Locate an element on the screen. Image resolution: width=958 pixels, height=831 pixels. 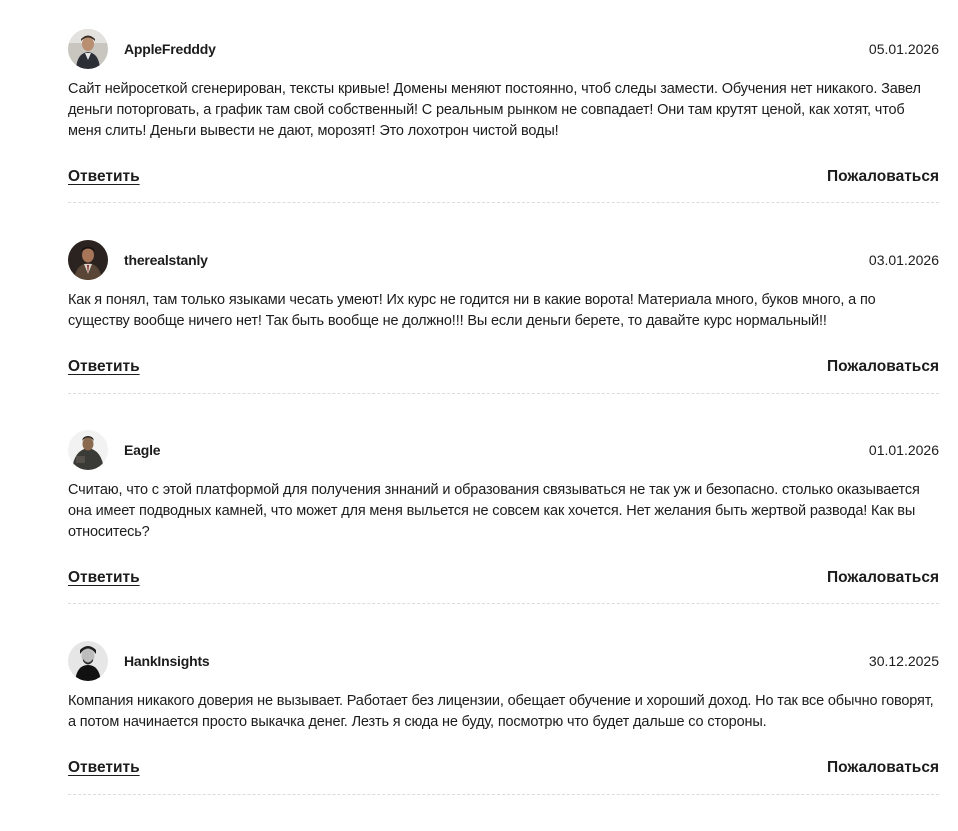
comment-date: 30.12.2025 is located at coordinates (903, 661).